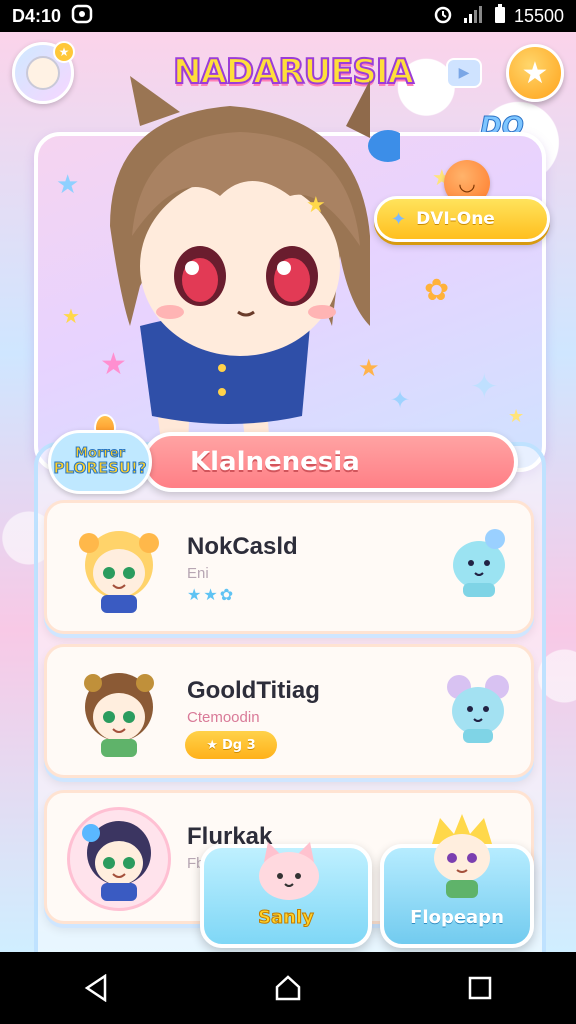 Image resolution: width=576 pixels, height=1024 pixels. I want to click on status-bar: D4:10 15500, so click(288, 16).